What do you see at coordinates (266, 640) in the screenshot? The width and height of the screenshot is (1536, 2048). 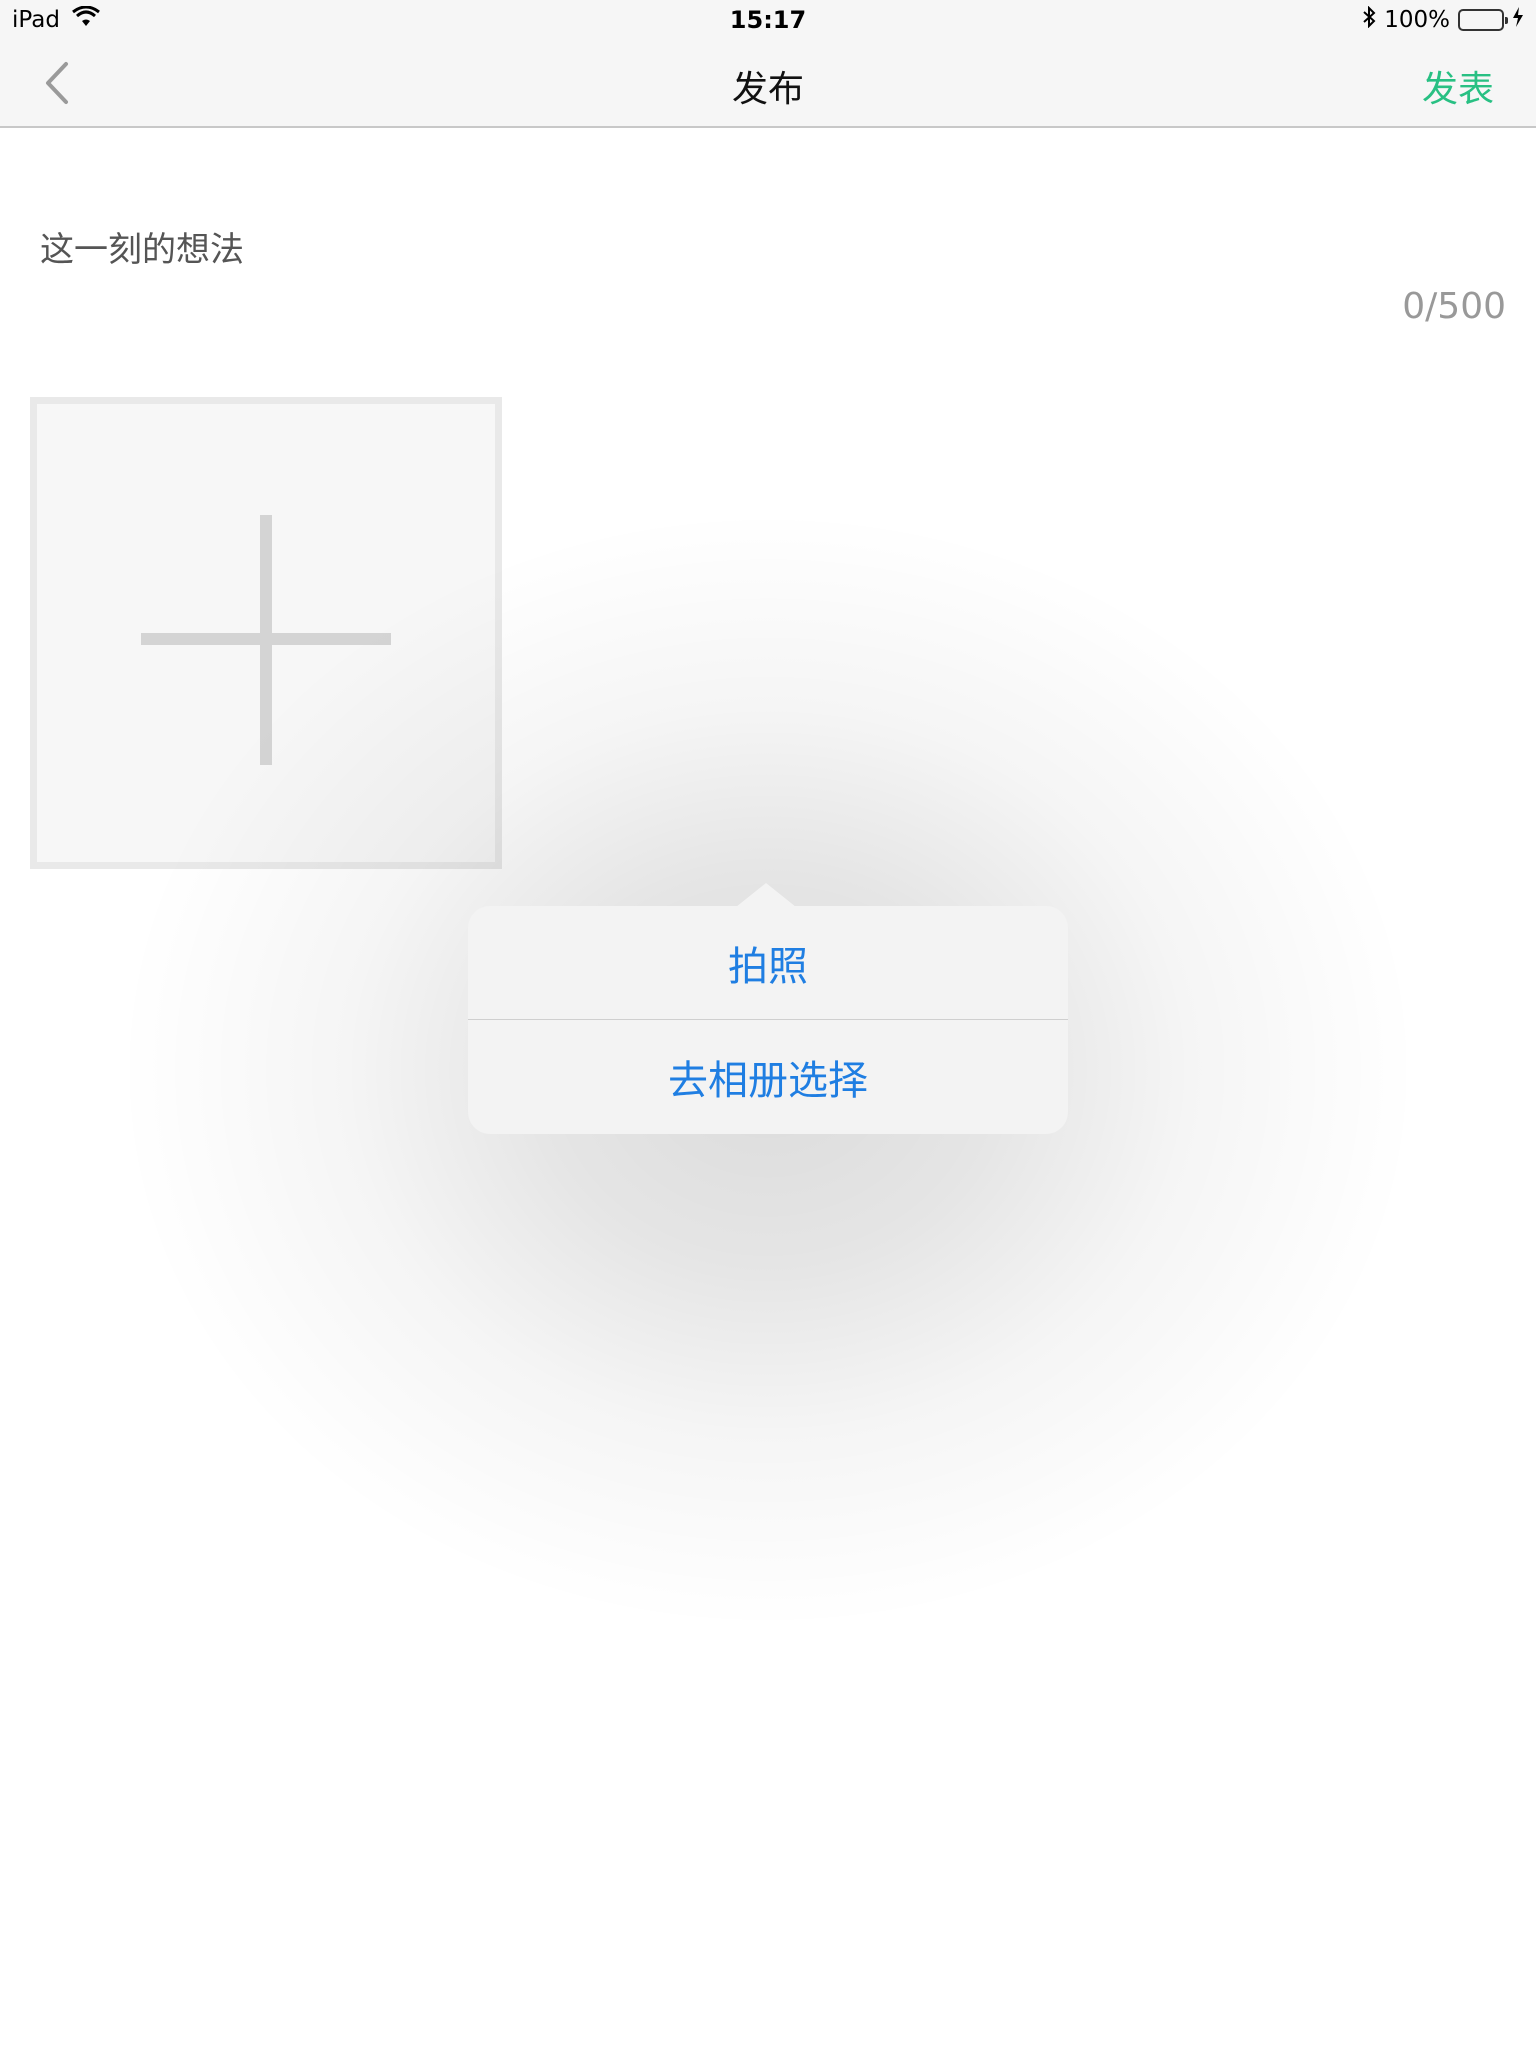 I see `plus-icon-vertical` at bounding box center [266, 640].